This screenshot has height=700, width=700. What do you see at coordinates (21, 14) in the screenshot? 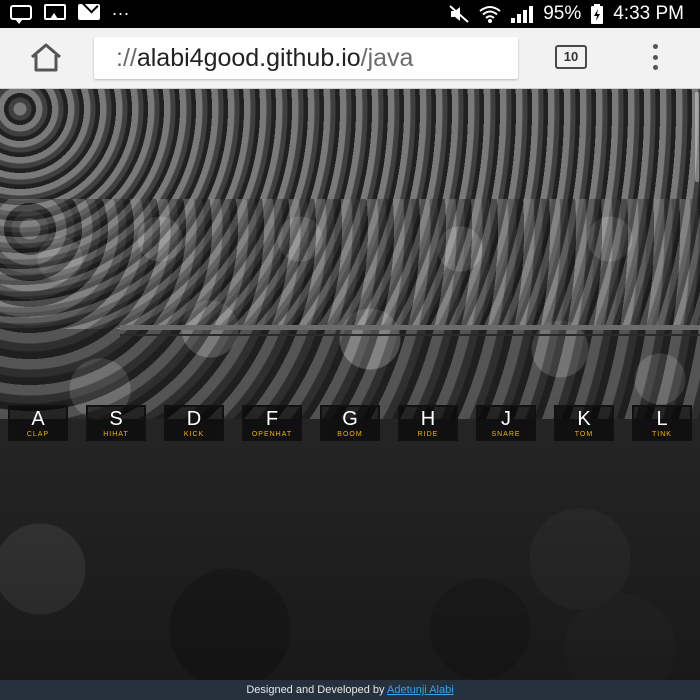
I see `chat-icon` at bounding box center [21, 14].